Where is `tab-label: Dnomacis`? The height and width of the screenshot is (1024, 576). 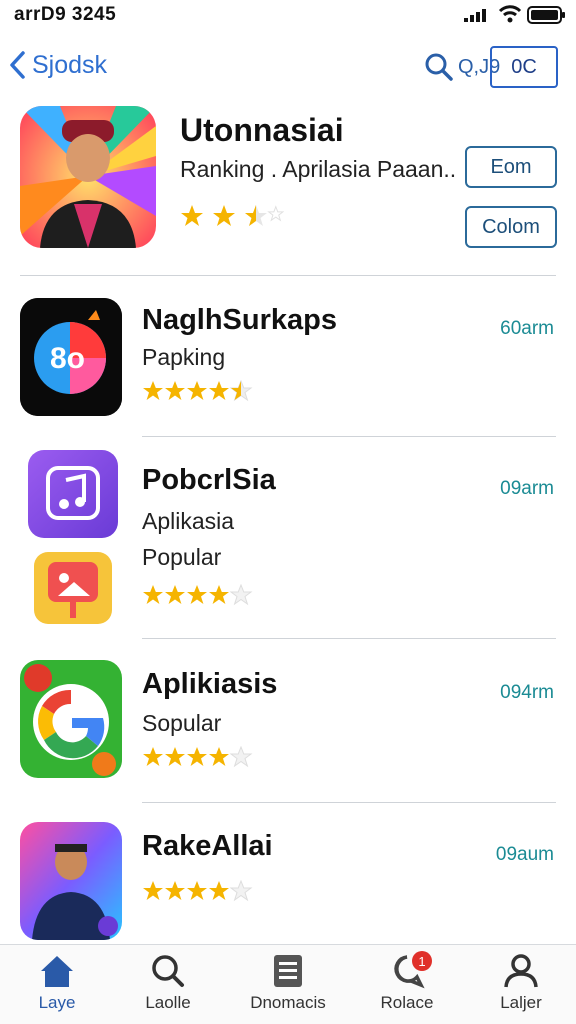
tab-label: Dnomacis is located at coordinates (288, 1002).